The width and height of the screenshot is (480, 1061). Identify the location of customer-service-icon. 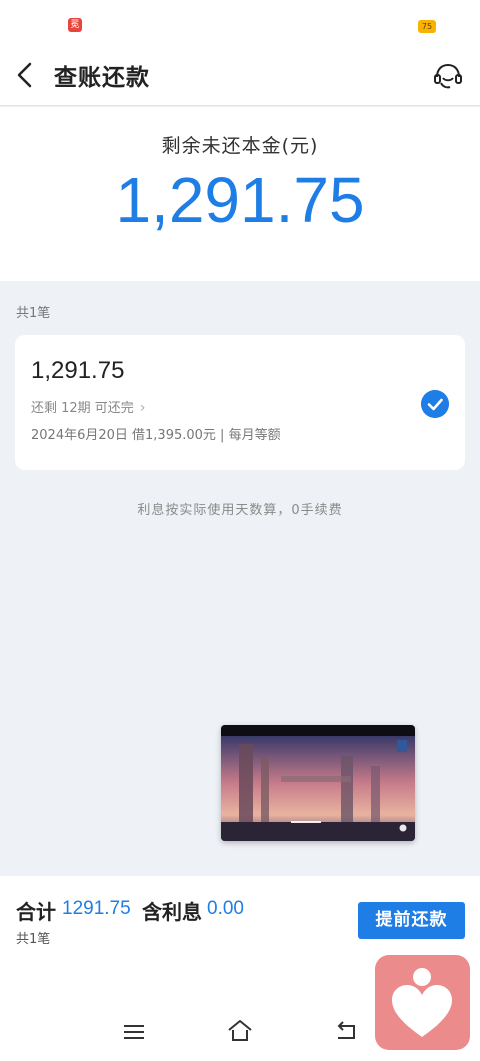
(448, 76).